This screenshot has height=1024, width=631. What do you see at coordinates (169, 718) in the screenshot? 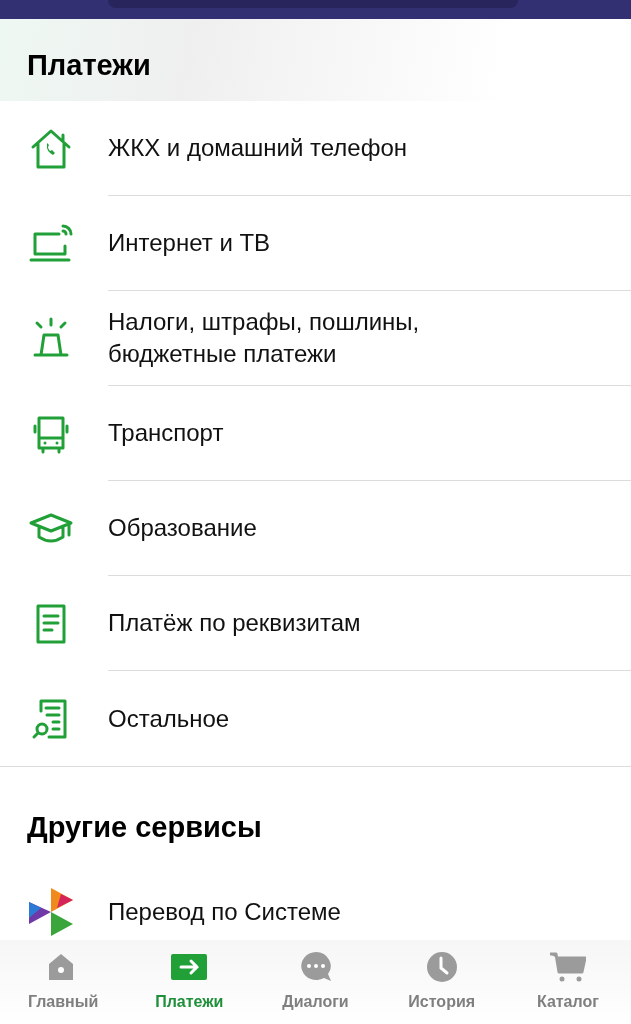
I see `payment-category: Остальное` at bounding box center [169, 718].